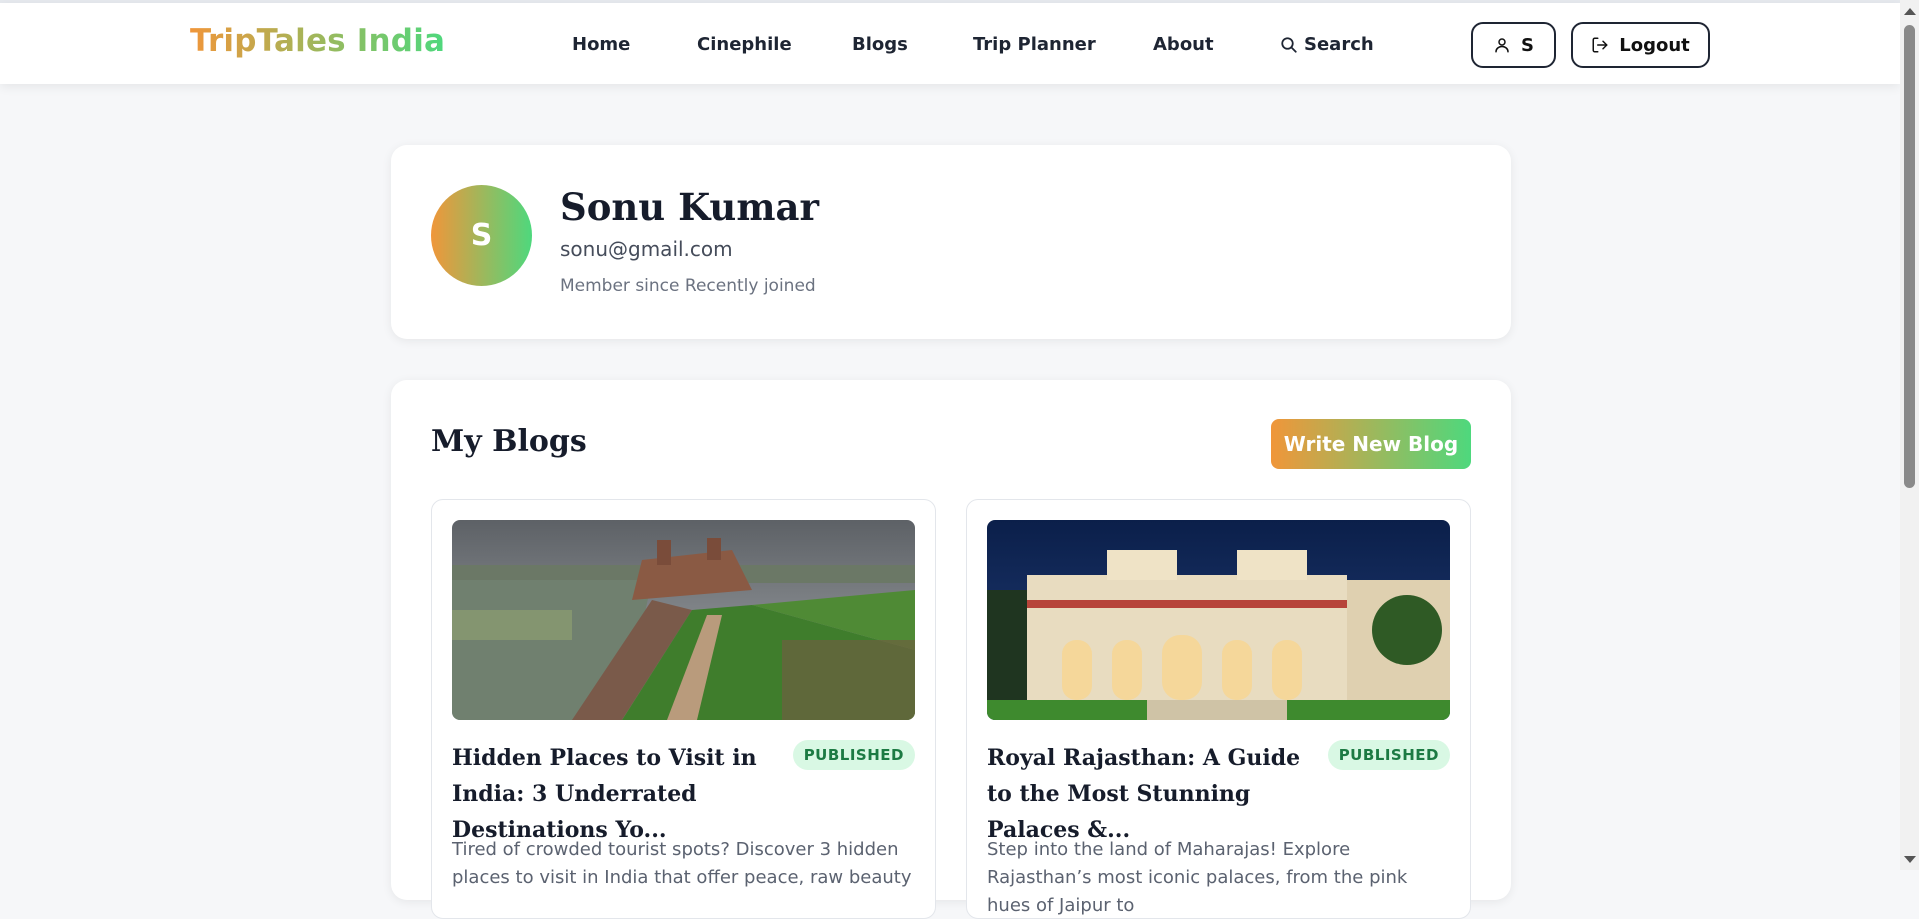  What do you see at coordinates (601, 44) in the screenshot?
I see `nav-home: Home` at bounding box center [601, 44].